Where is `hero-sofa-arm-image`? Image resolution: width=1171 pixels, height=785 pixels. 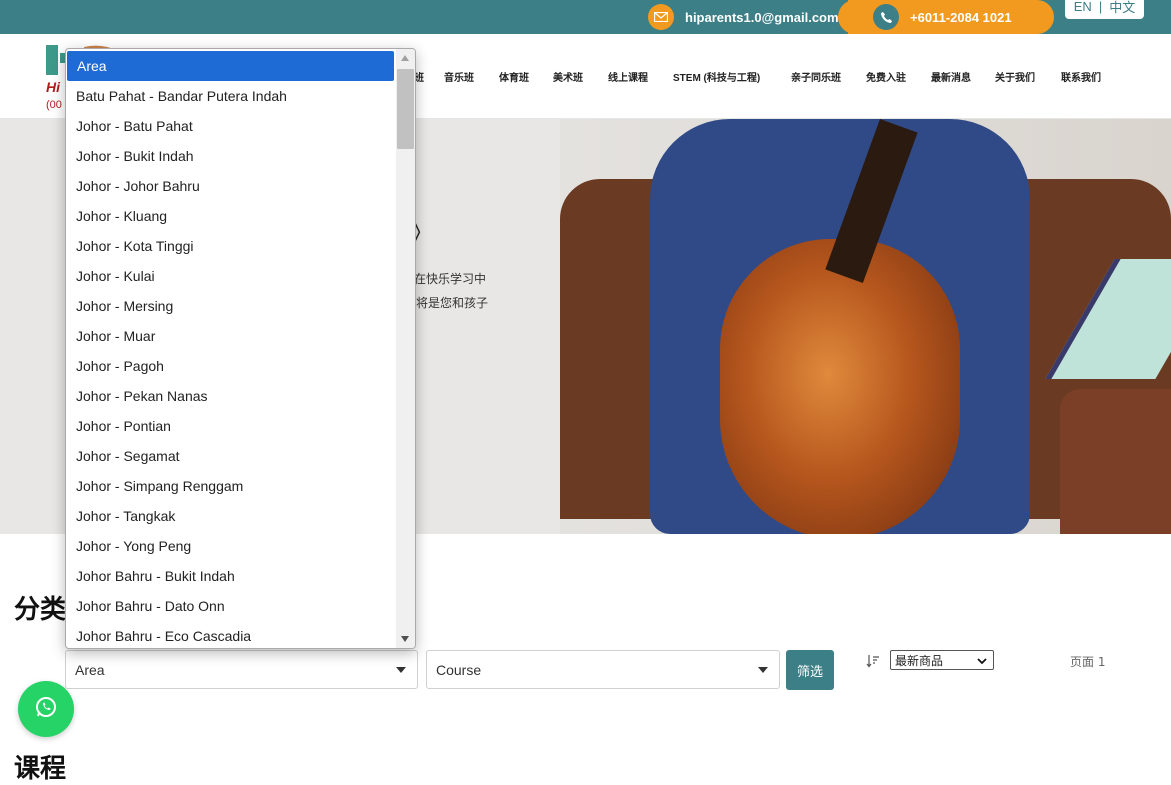 hero-sofa-arm-image is located at coordinates (1115, 461).